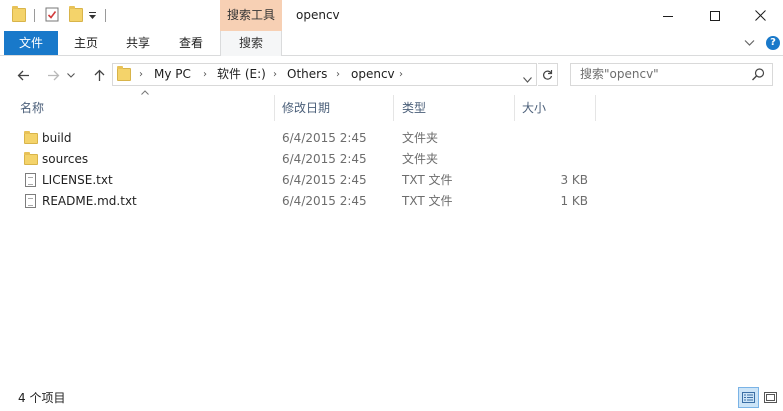 This screenshot has height=411, width=783. Describe the element at coordinates (57, 138) in the screenshot. I see `file-name: build` at that location.